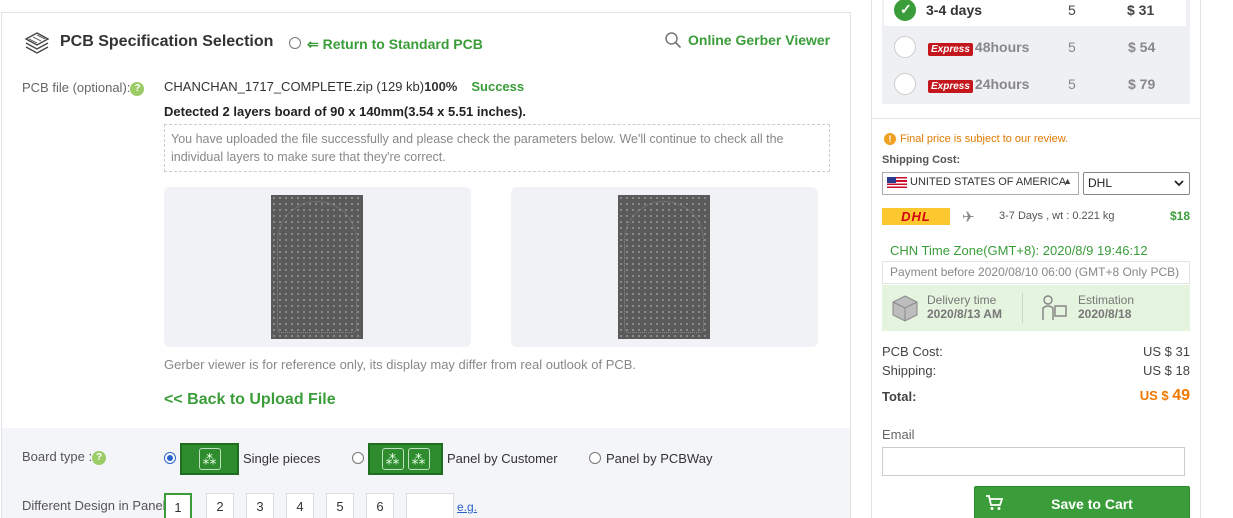 This screenshot has height=518, width=1233. I want to click on total-value: US $ 49, so click(1165, 396).